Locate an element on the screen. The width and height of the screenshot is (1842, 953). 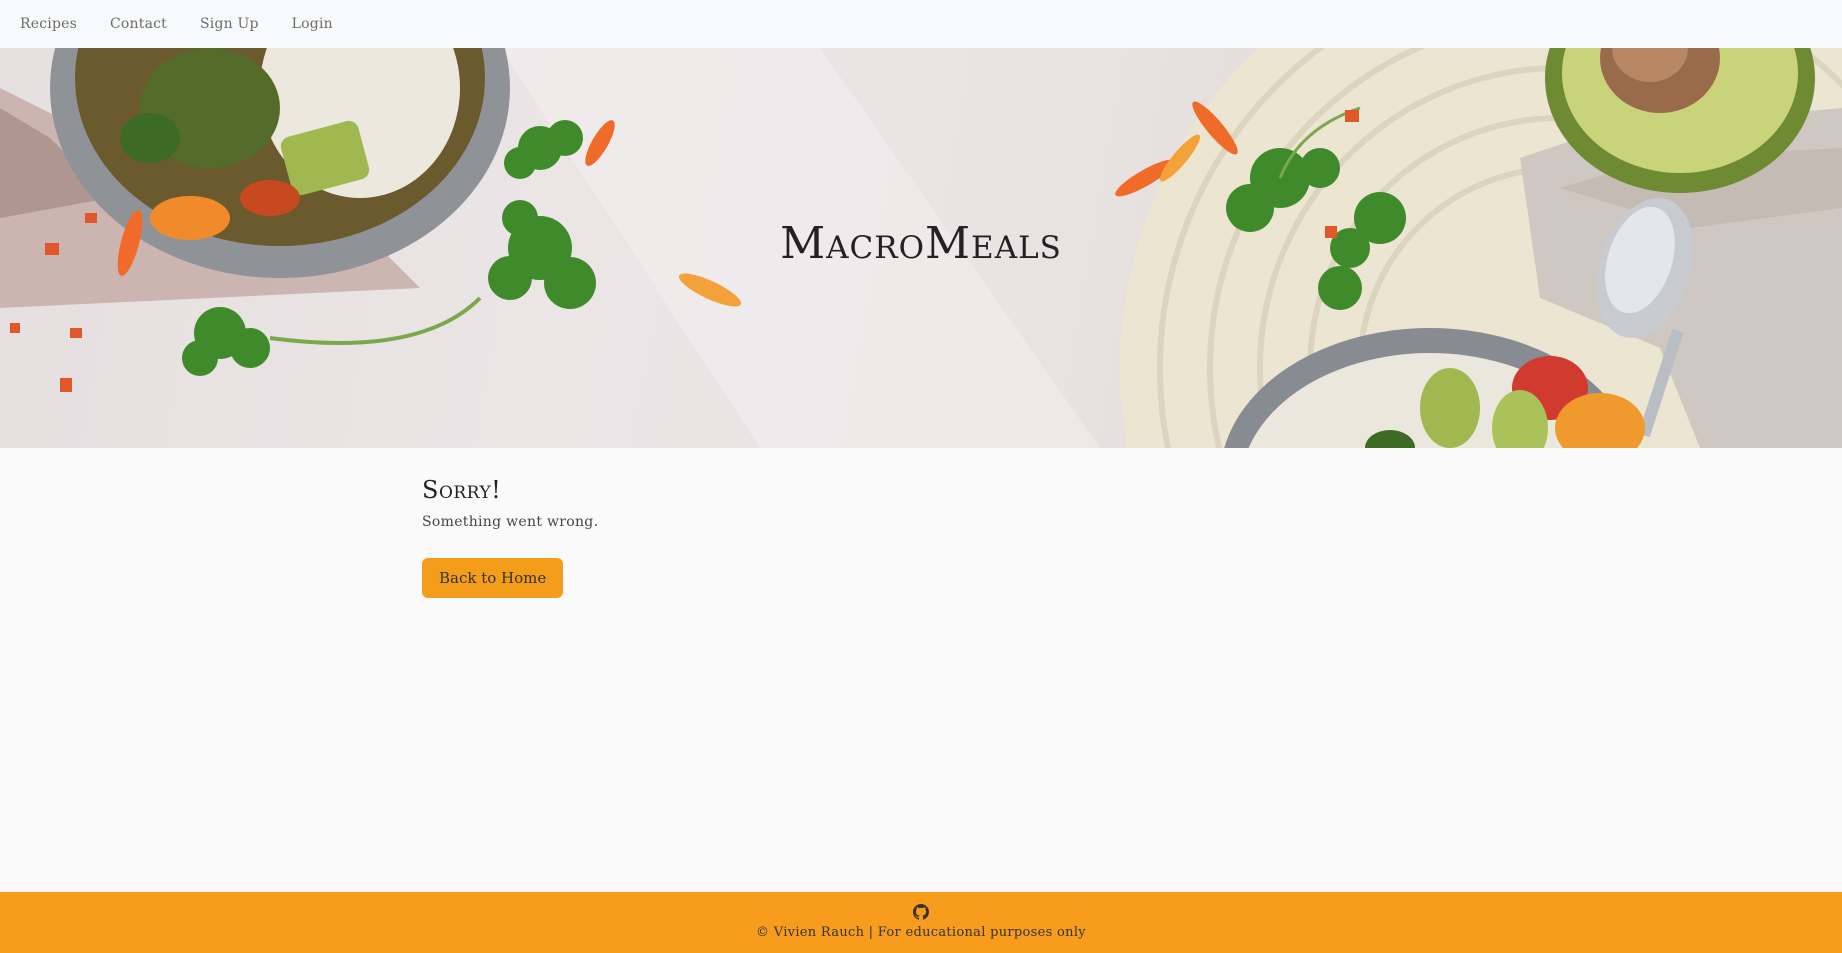
back-to-home-button: Back to Home is located at coordinates (493, 578).